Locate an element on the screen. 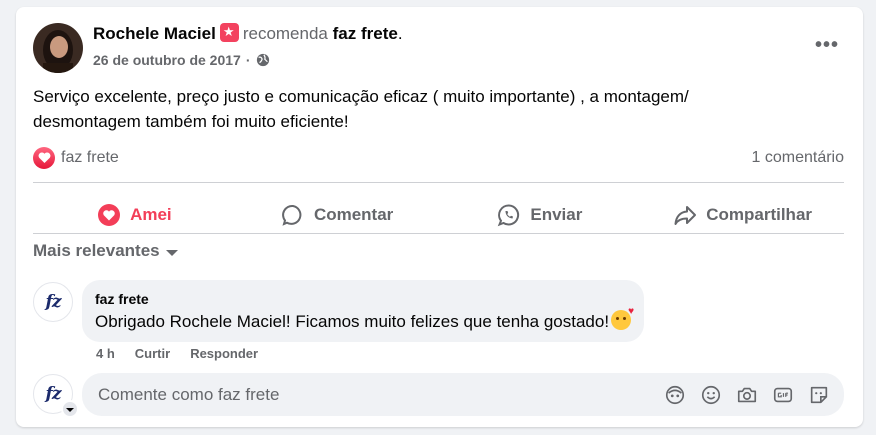  commenter-avatar: fz is located at coordinates (53, 302).